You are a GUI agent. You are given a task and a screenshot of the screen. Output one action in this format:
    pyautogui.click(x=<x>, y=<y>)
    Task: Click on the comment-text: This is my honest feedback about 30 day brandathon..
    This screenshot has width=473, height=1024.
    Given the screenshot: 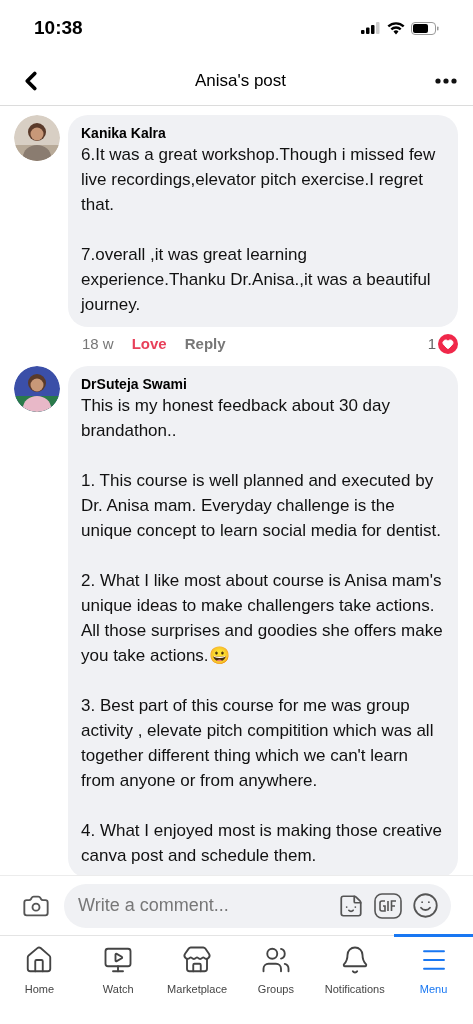 What is the action you would take?
    pyautogui.click(x=236, y=418)
    